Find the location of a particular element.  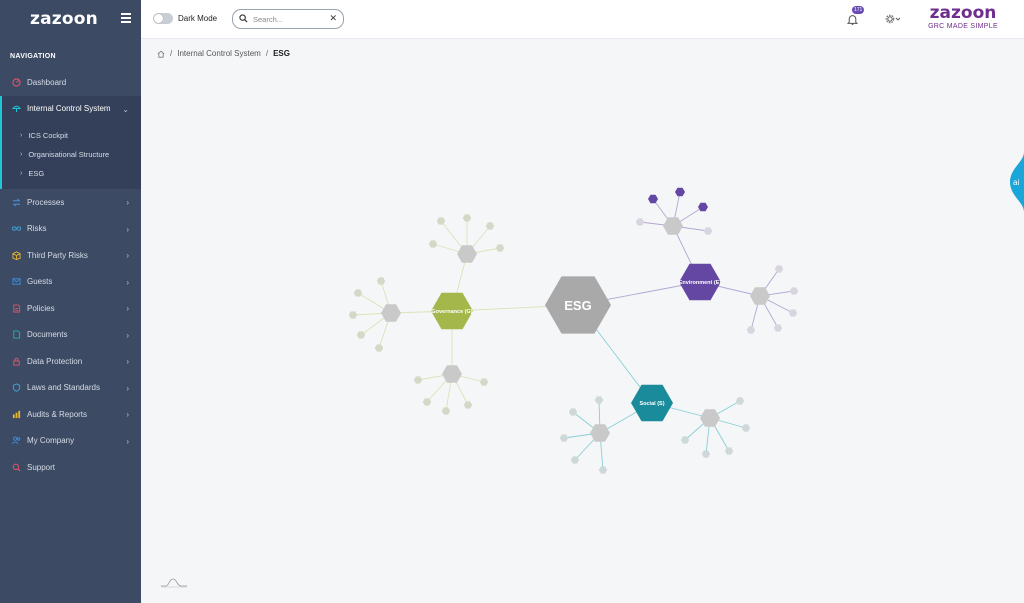

sidebar-item-my-company: My Company › is located at coordinates (70, 441).